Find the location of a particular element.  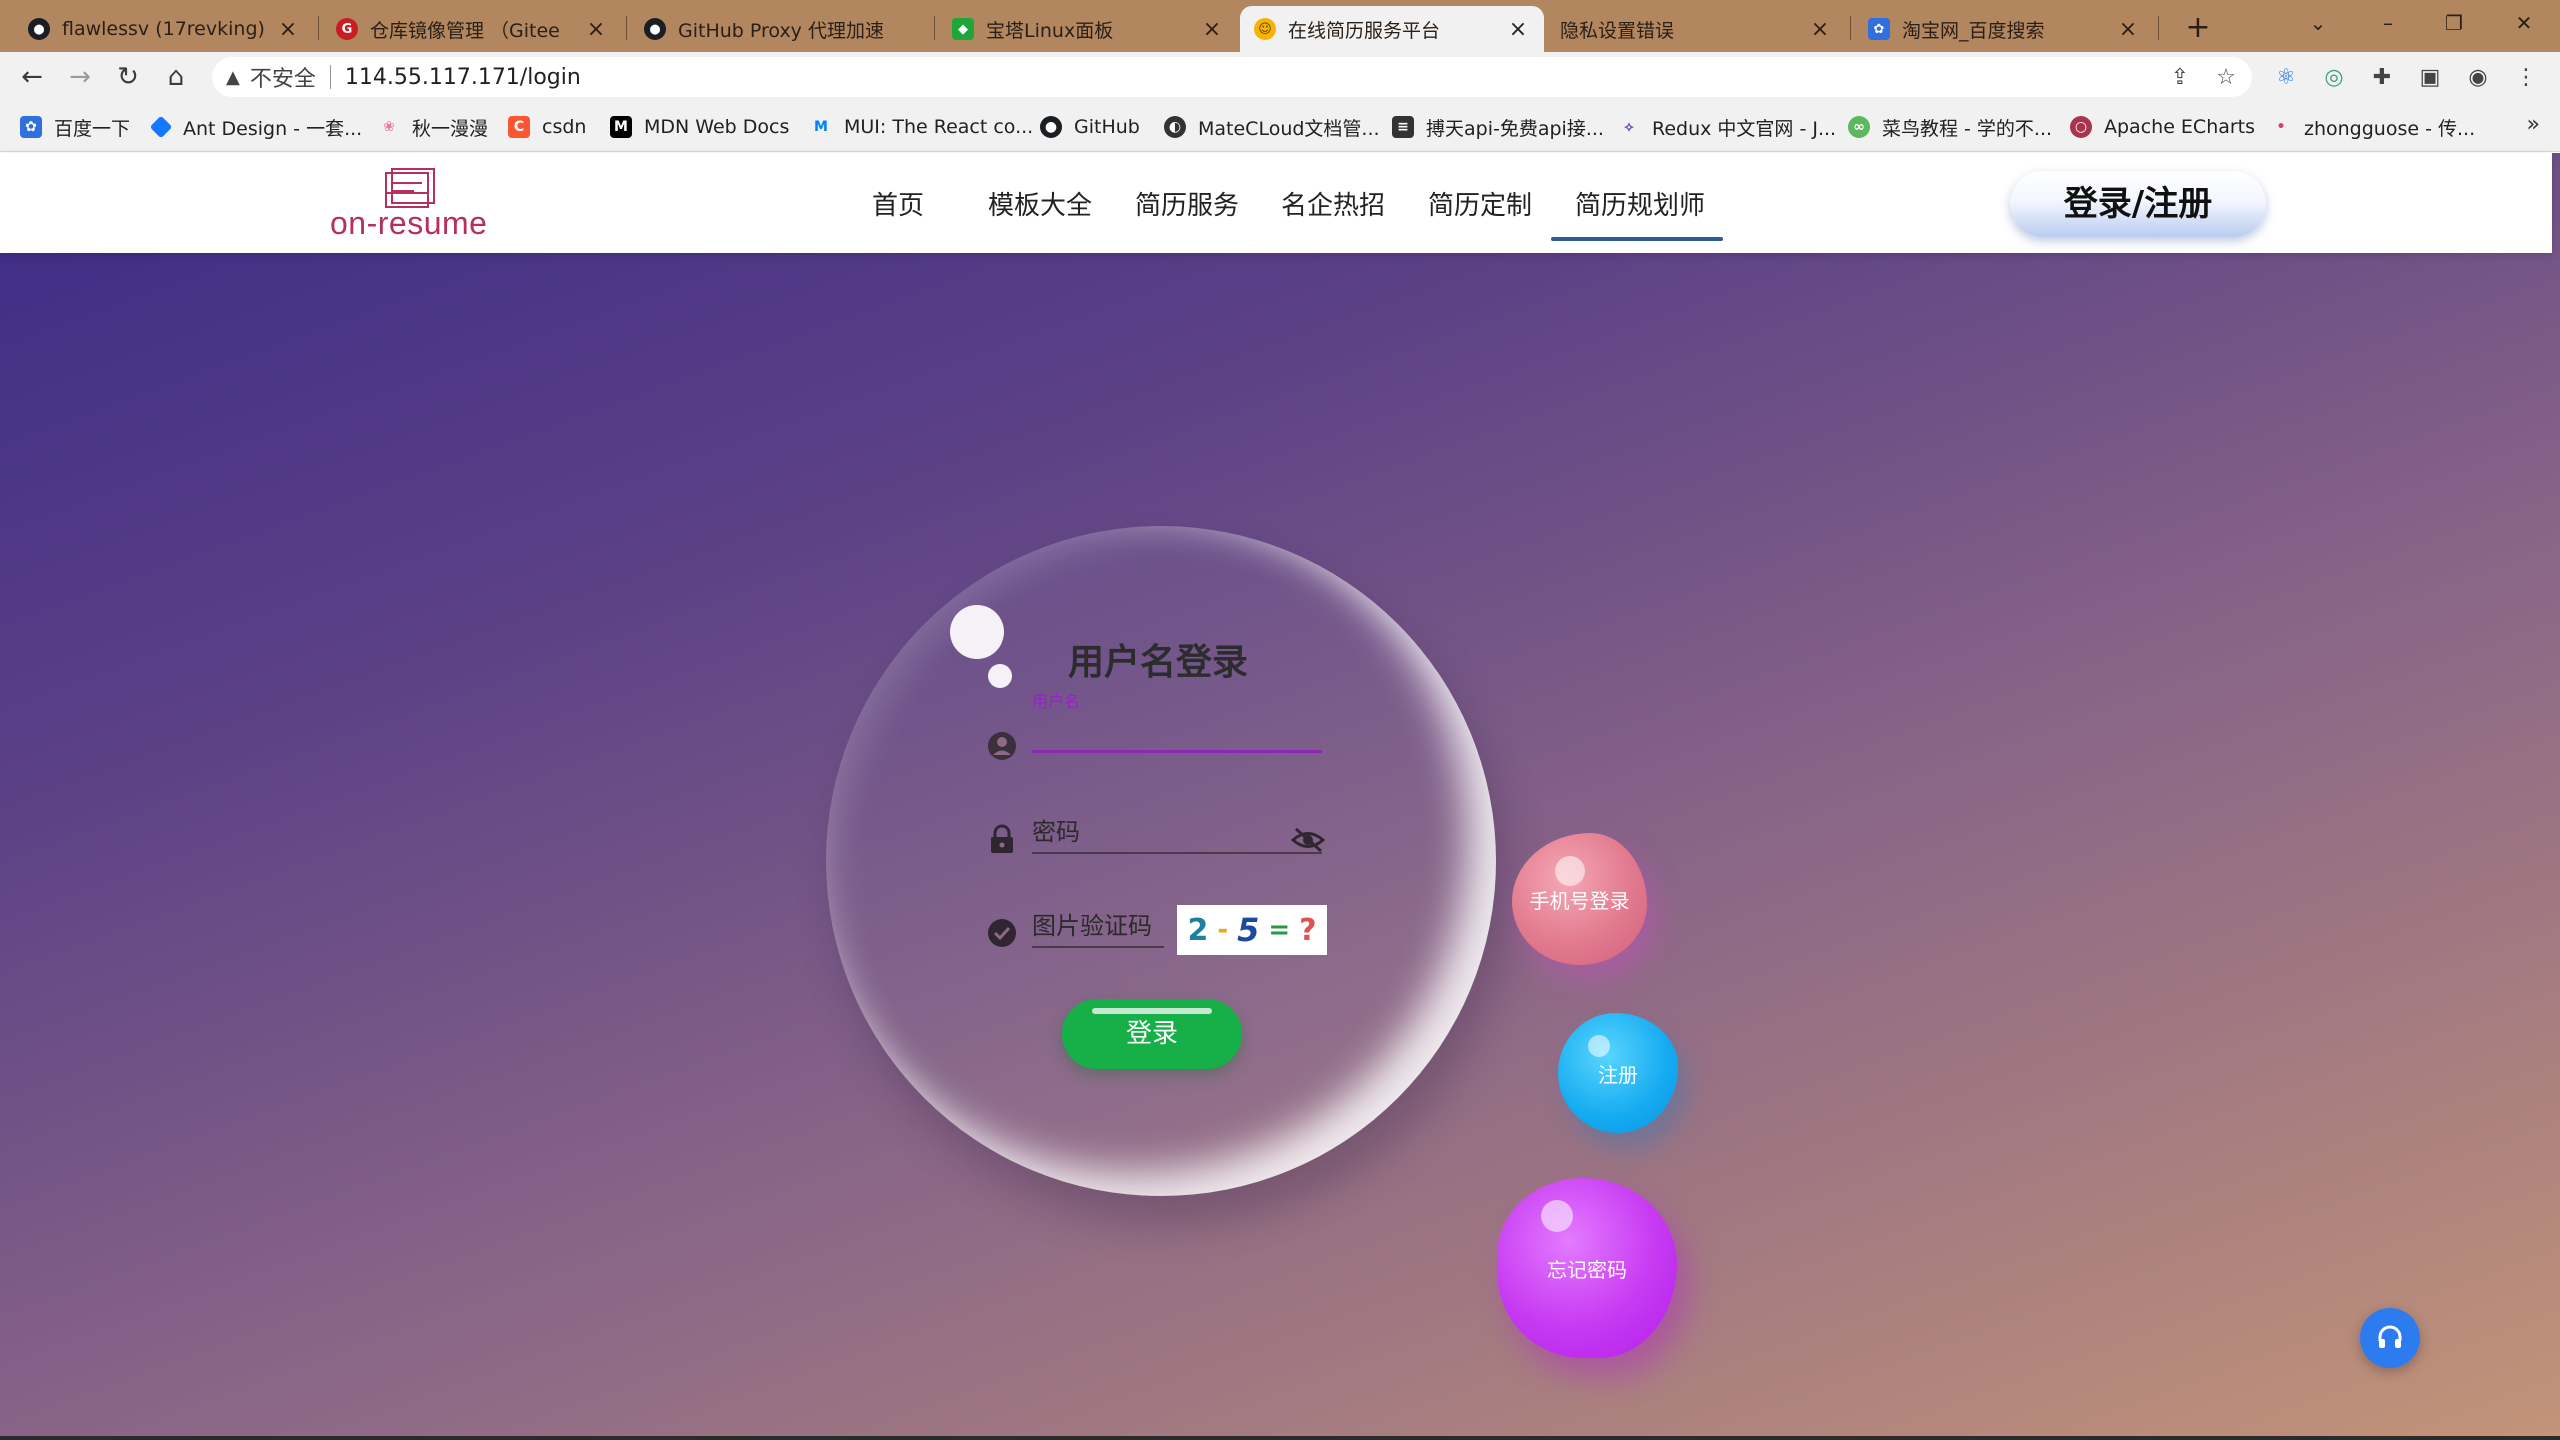

forgot-password-label: 忘记密码 is located at coordinates (1587, 1269).